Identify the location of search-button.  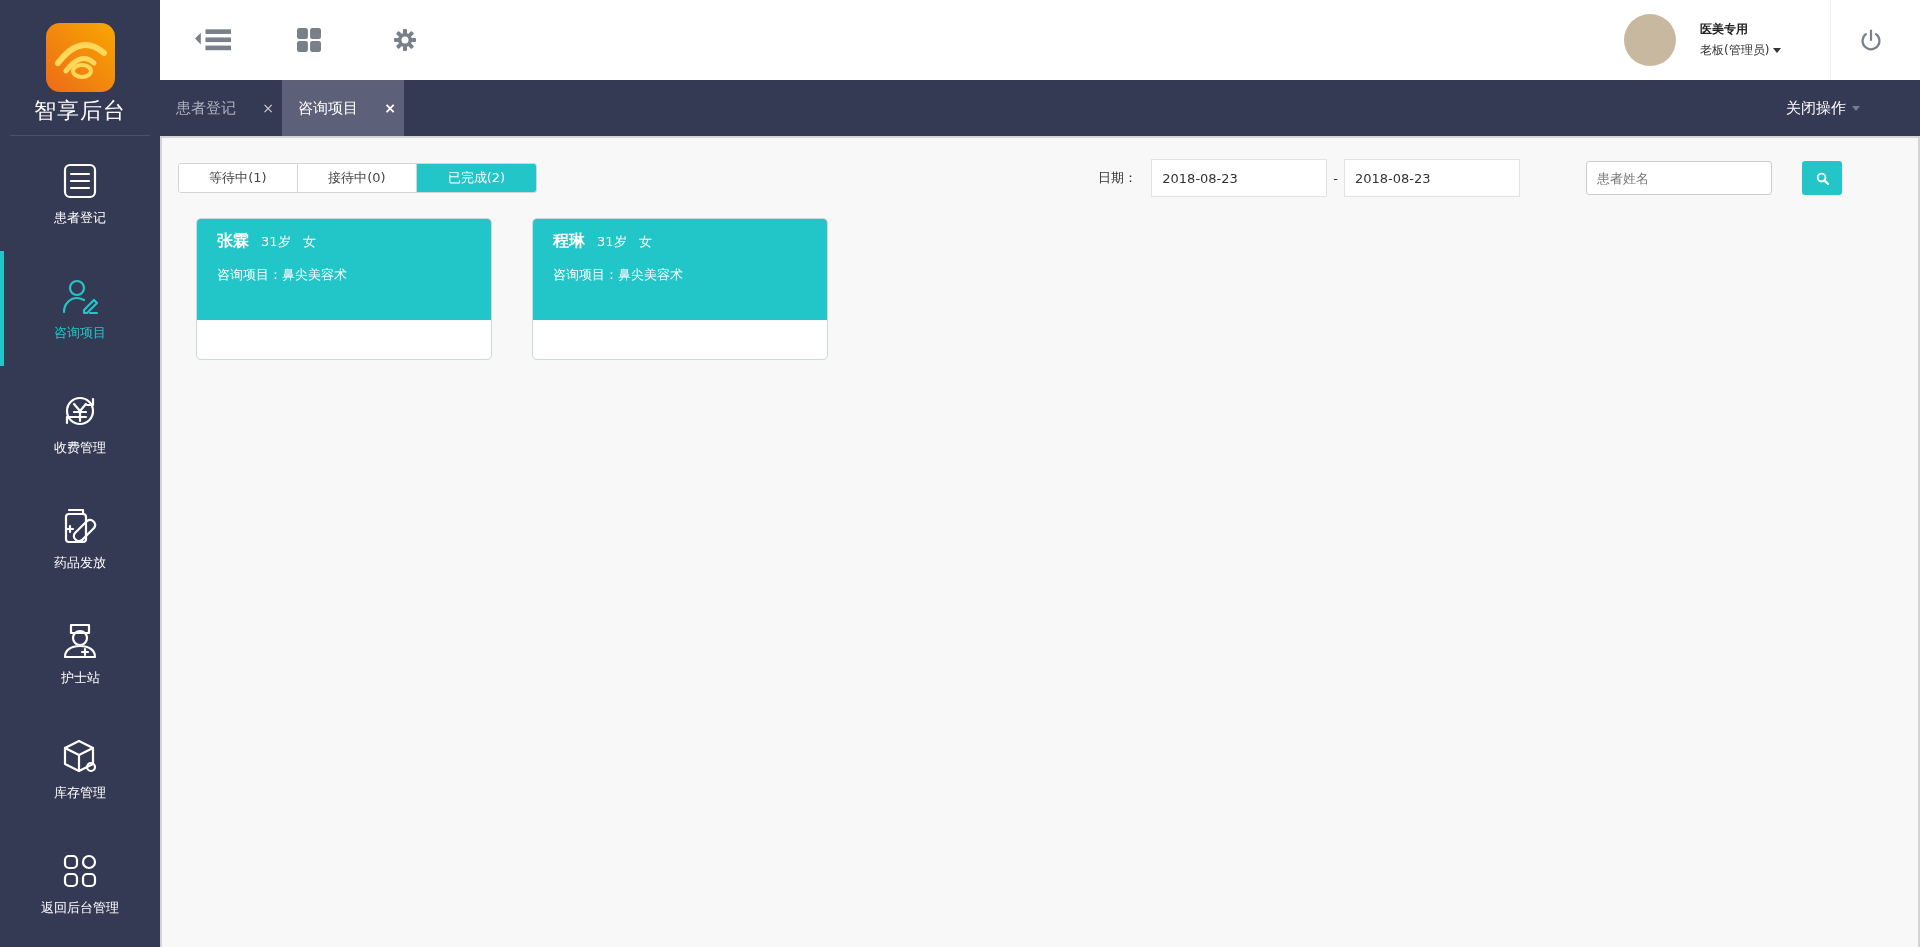
(1822, 178).